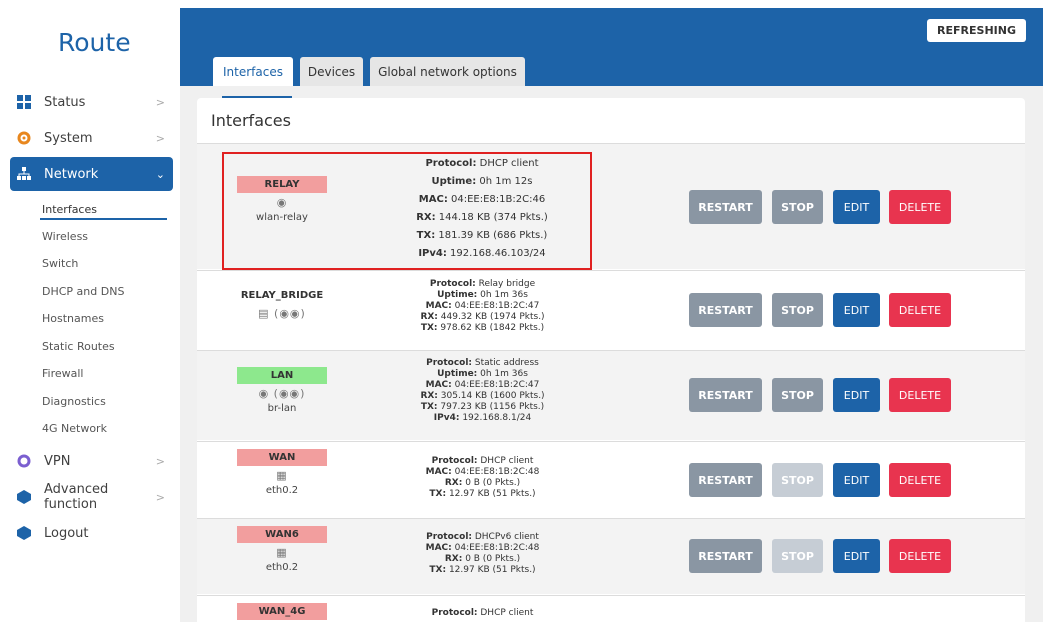 The width and height of the screenshot is (1043, 622). I want to click on interface-name: WAN_4G, so click(282, 611).